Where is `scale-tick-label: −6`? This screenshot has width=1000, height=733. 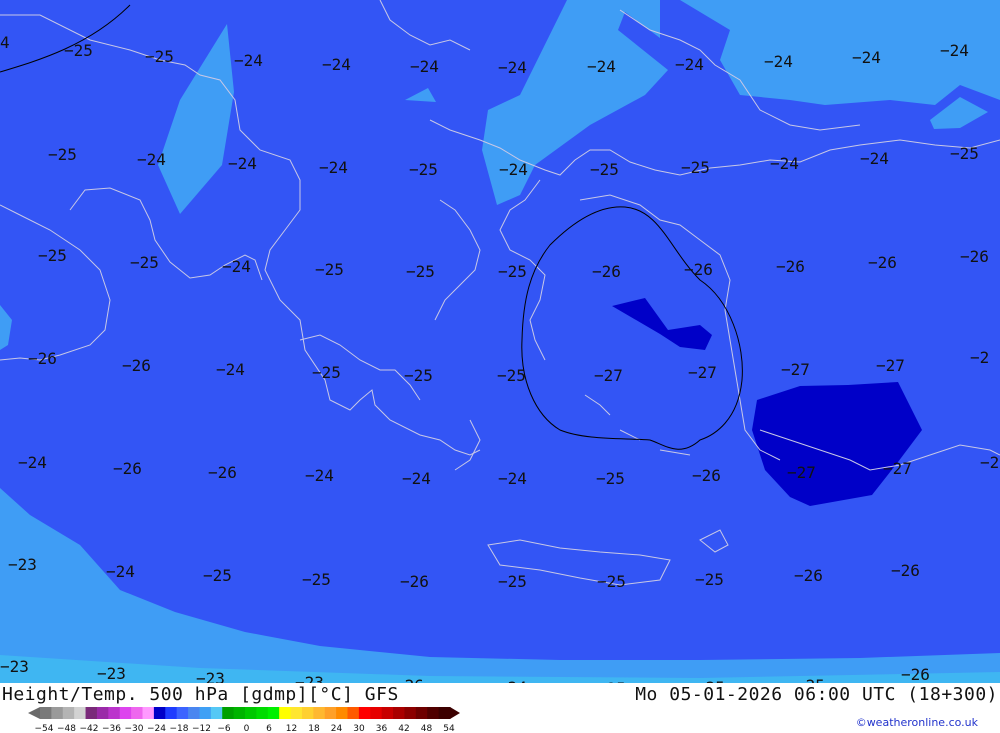 scale-tick-label: −6 is located at coordinates (224, 728).